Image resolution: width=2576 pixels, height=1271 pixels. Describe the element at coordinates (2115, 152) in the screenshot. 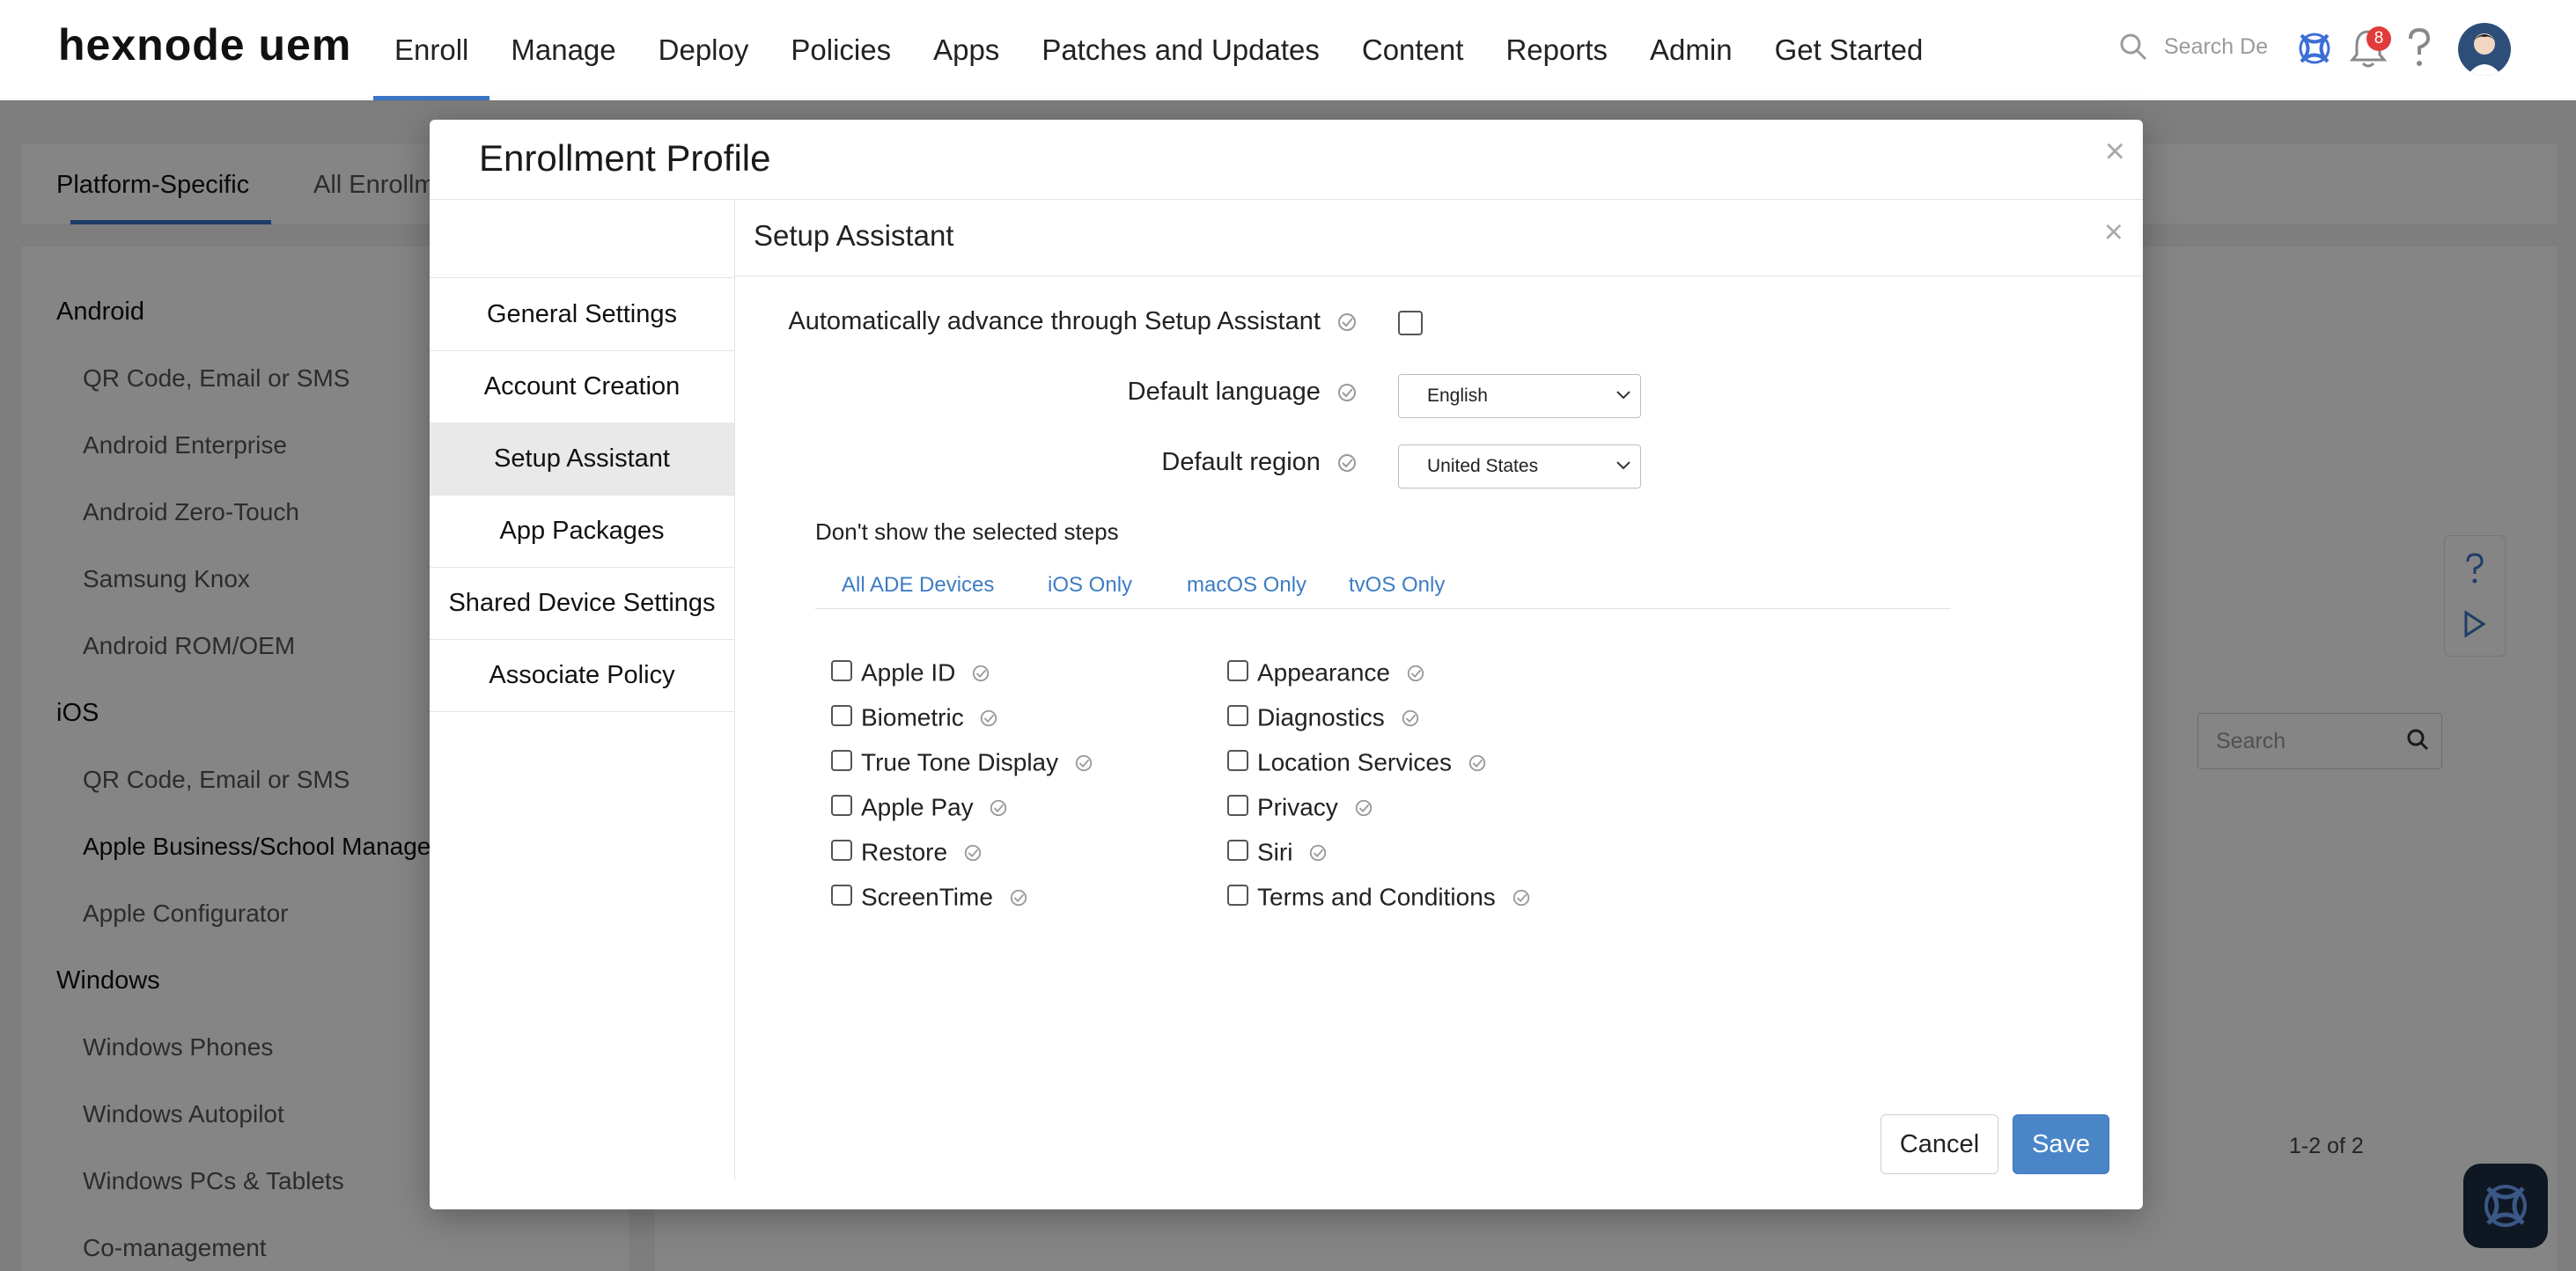

I see `modal-close-button: ×` at that location.